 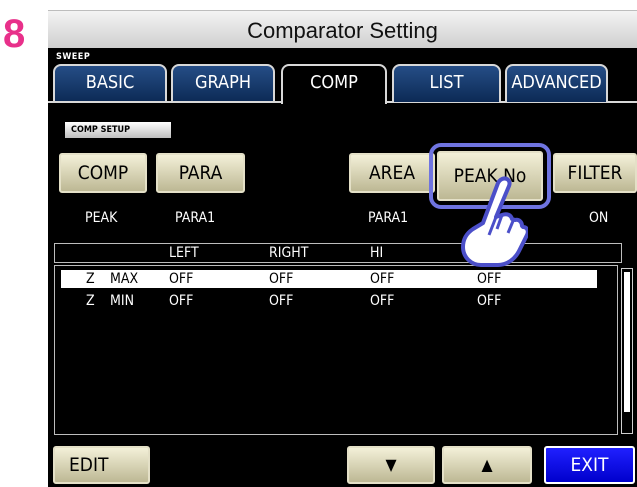 I want to click on scroll-down-button: ▼, so click(x=391, y=465).